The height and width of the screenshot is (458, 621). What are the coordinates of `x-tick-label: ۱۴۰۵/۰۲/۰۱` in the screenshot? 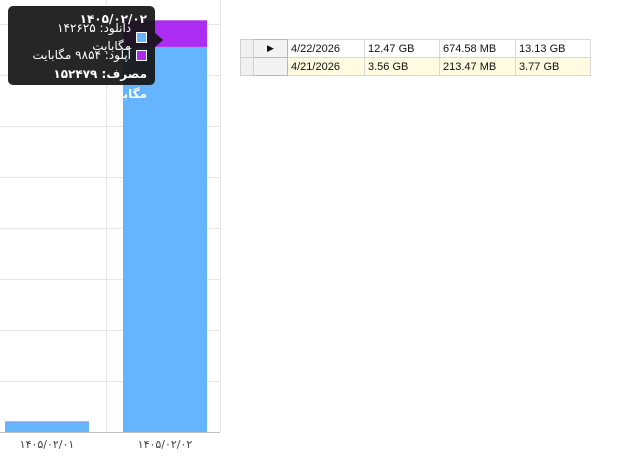 It's located at (47, 444).